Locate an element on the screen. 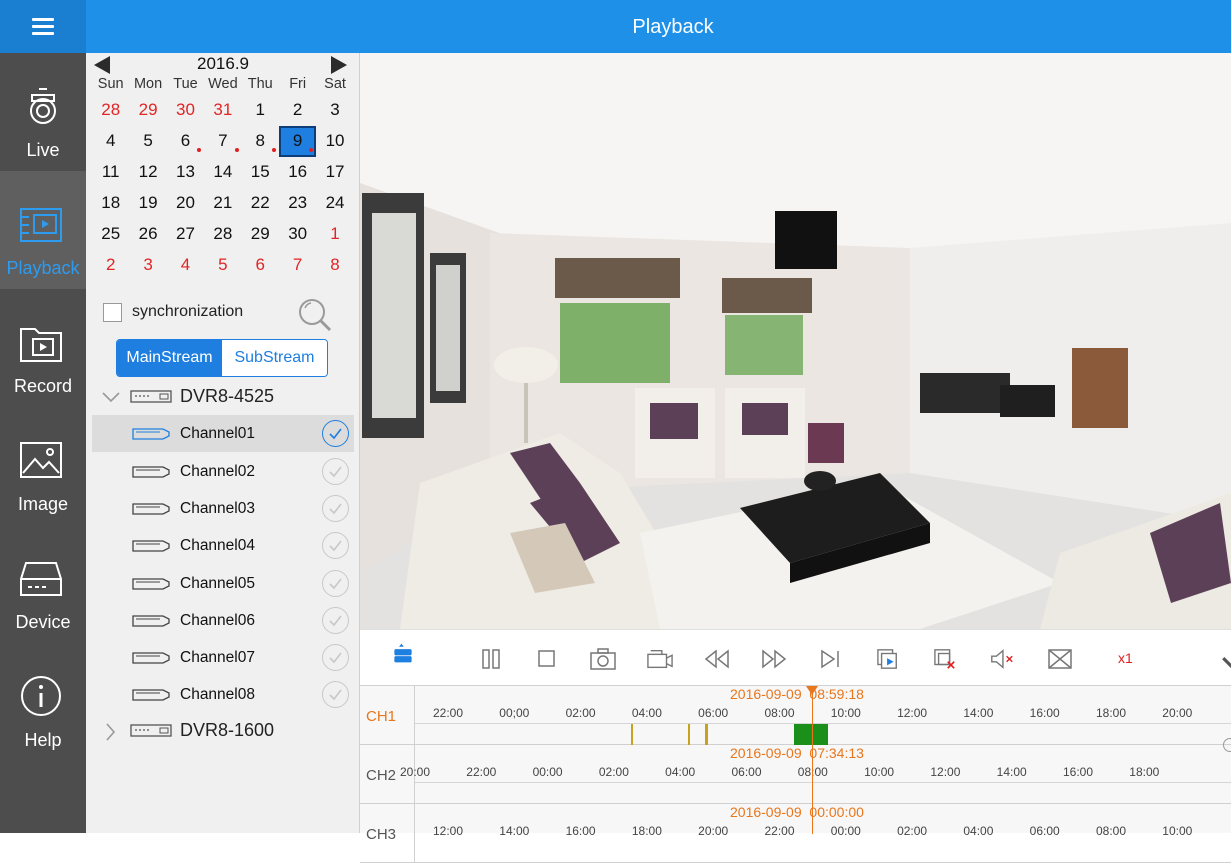 Image resolution: width=1231 pixels, height=863 pixels. playhead-marker-icon is located at coordinates (812, 690).